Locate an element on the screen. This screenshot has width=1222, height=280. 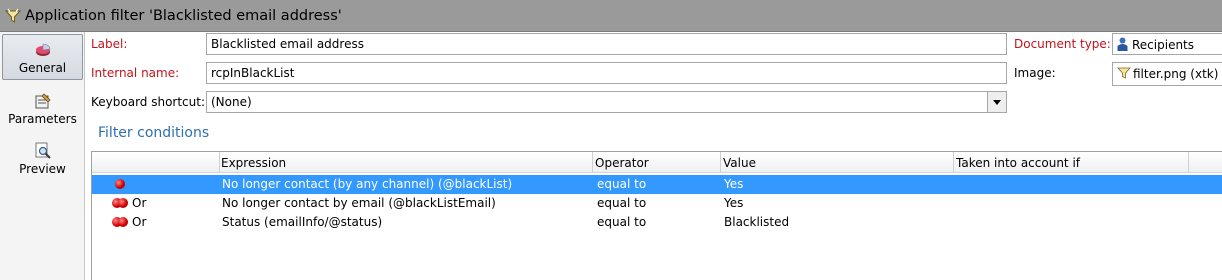
column-header-taken-into-account-if: Taken into account if is located at coordinates (1018, 163).